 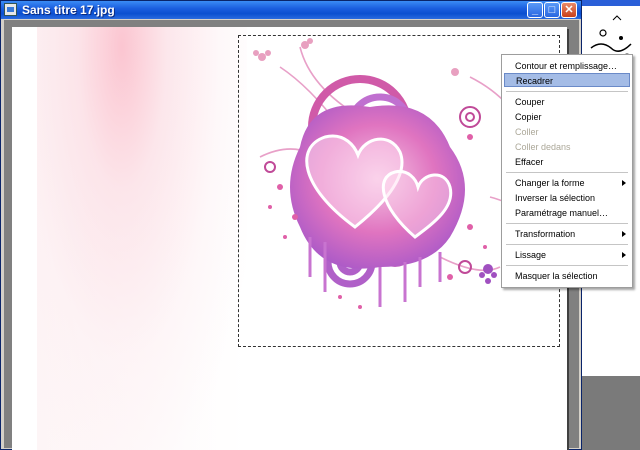 What do you see at coordinates (10, 9) in the screenshot?
I see `image-file-icon` at bounding box center [10, 9].